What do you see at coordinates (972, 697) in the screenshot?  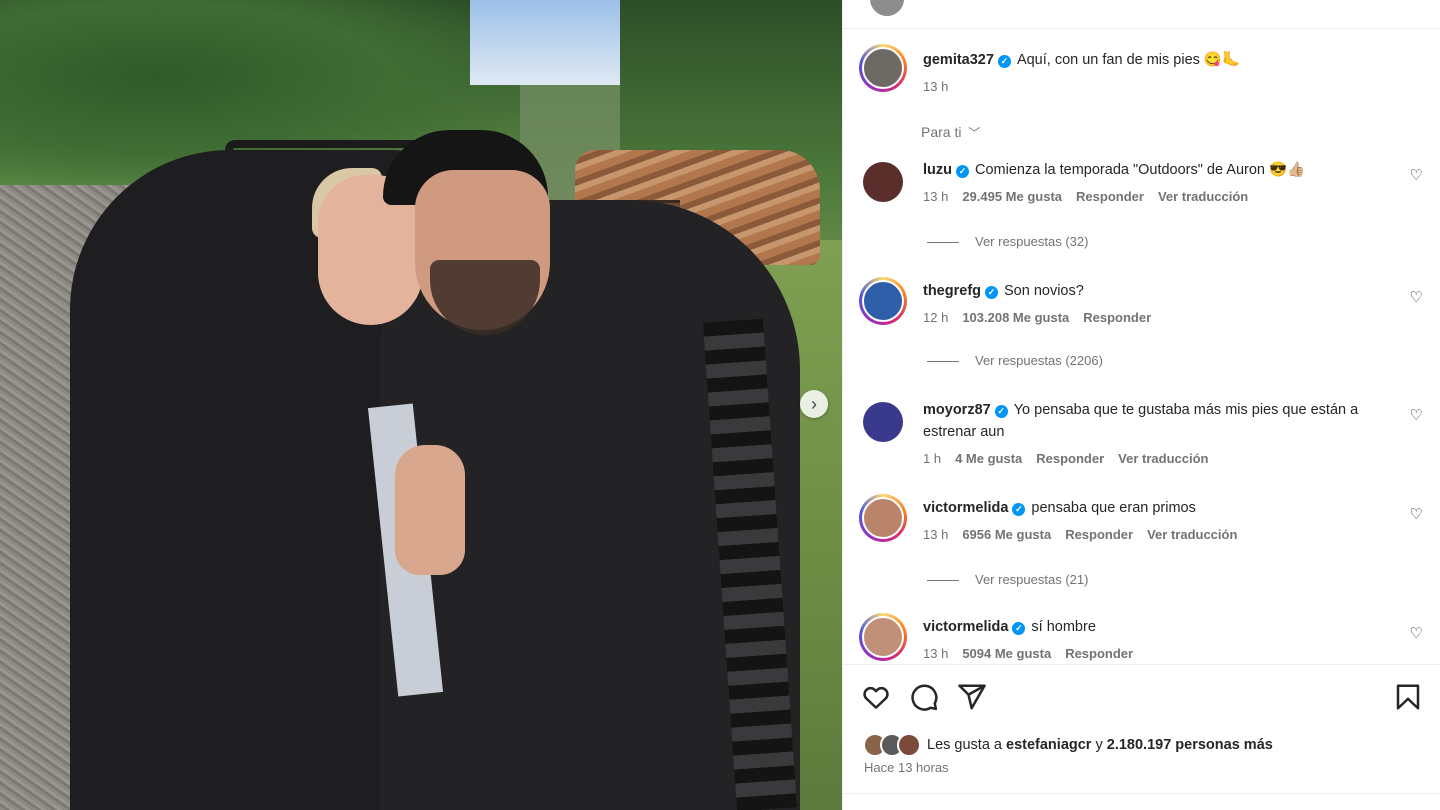 I see `share-icon` at bounding box center [972, 697].